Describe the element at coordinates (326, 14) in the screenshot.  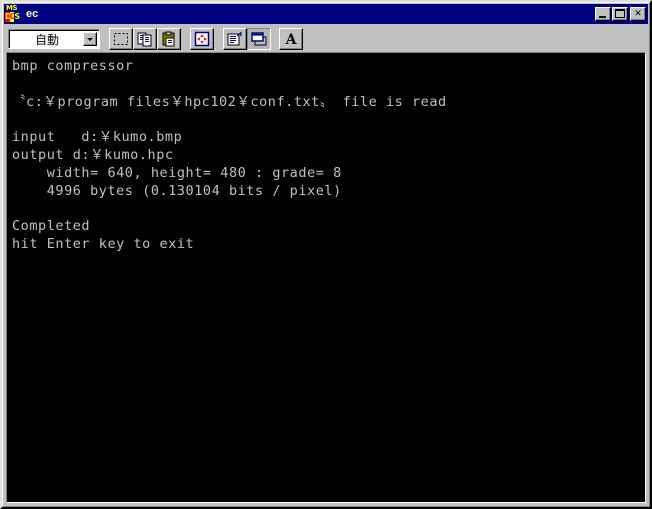
I see `title-bar: MS D O S ec ✕` at that location.